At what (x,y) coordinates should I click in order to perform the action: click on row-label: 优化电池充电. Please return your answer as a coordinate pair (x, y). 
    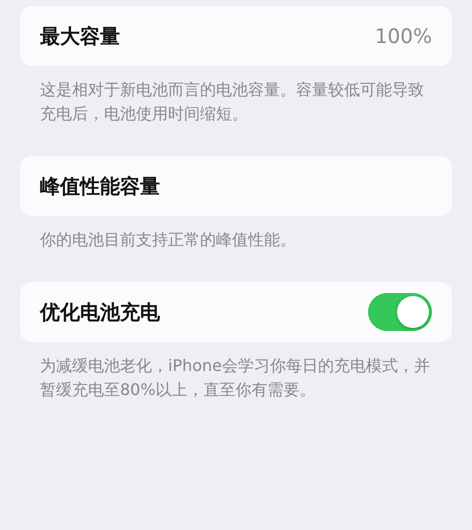
    Looking at the image, I should click on (100, 312).